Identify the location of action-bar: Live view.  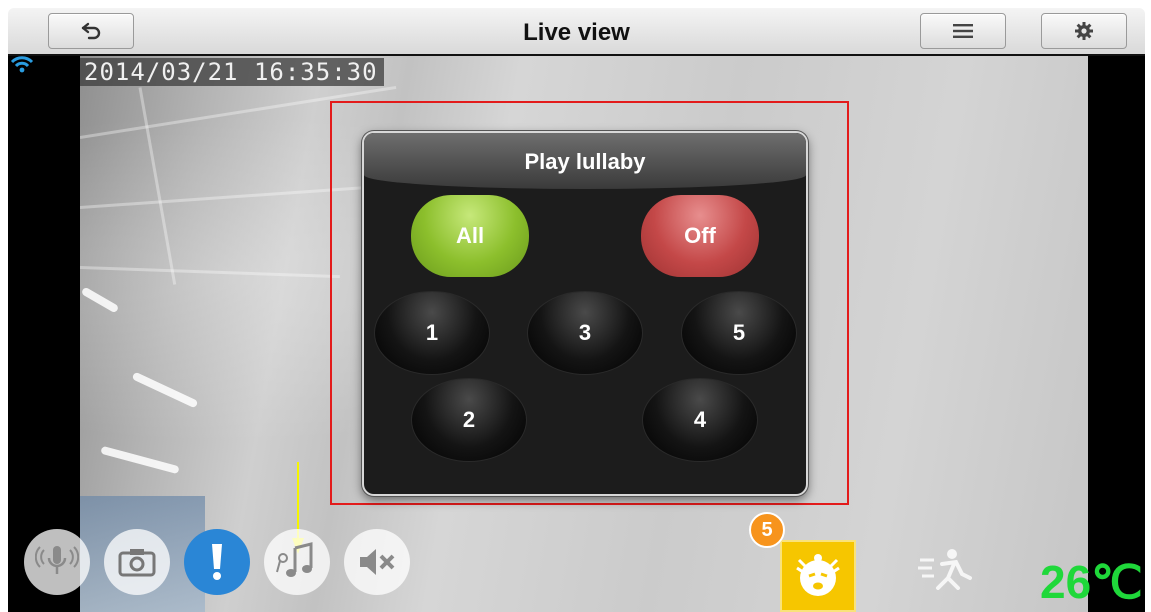
(576, 32).